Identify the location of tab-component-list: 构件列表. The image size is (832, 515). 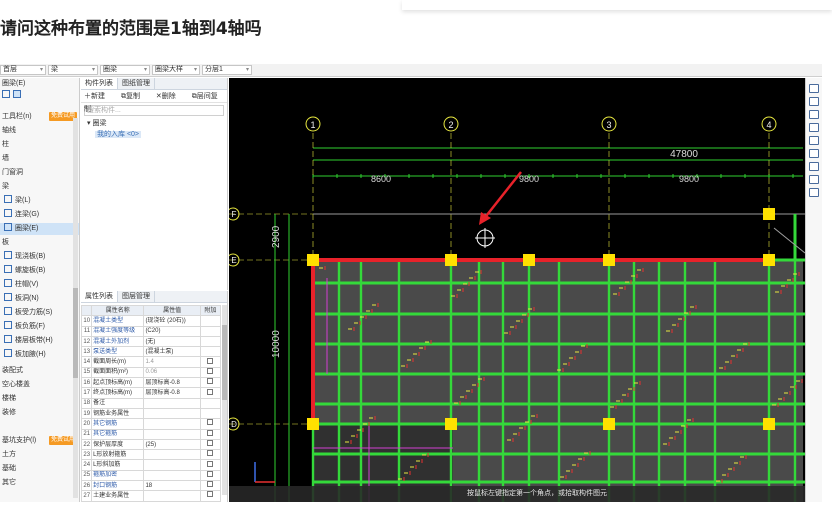
(99, 83).